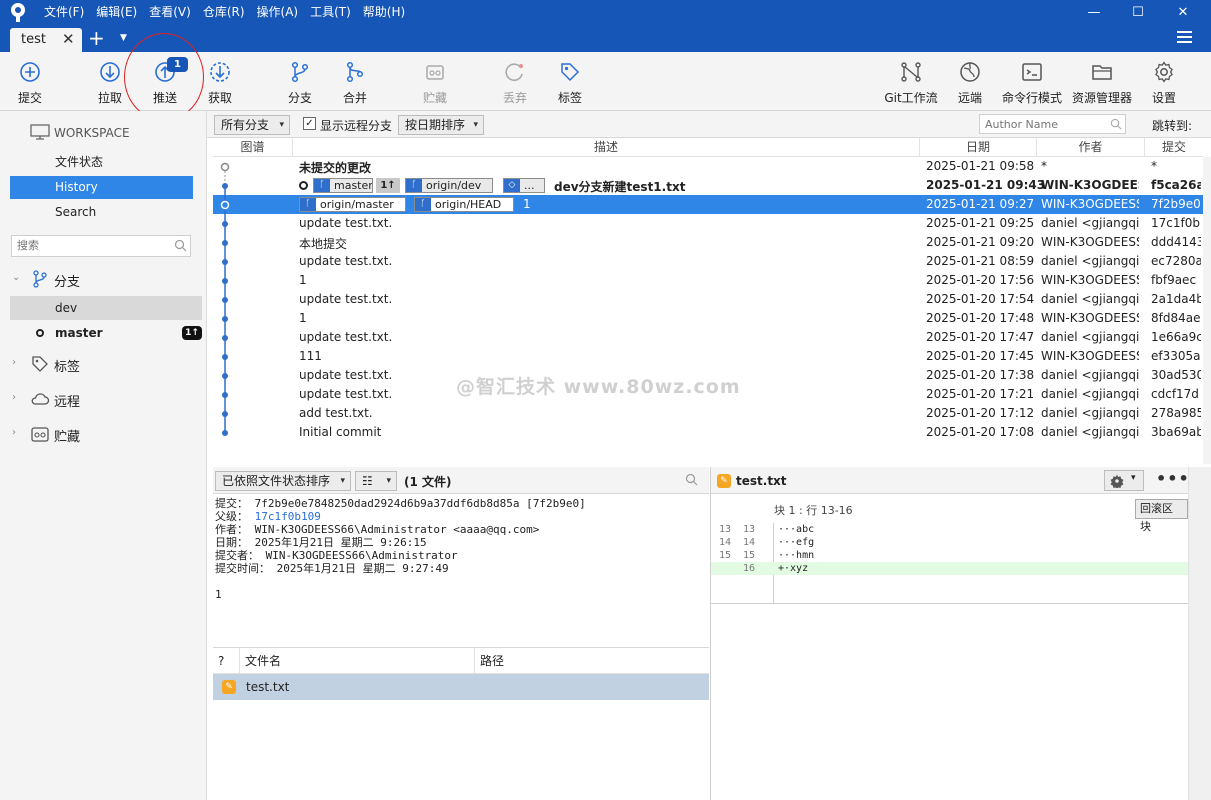 The height and width of the screenshot is (800, 1211). I want to click on minimize-button: —, so click(1094, 12).